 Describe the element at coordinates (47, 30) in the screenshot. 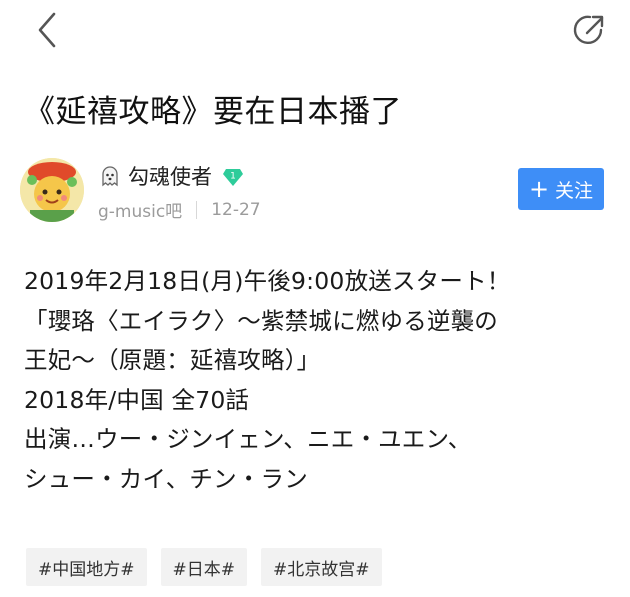

I see `chevron-left-icon` at that location.